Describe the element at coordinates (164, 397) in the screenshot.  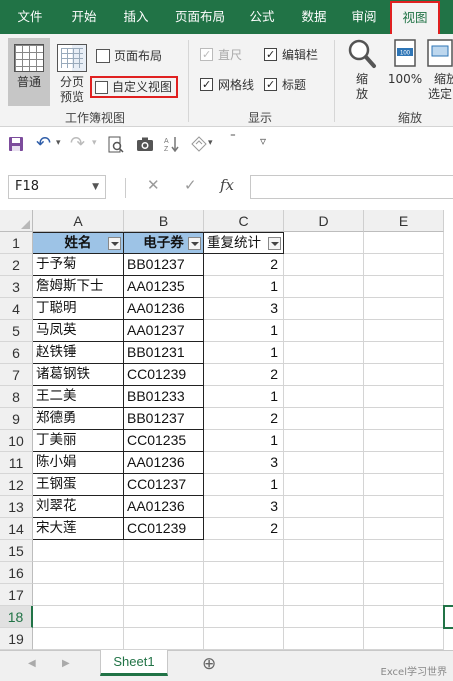
I see `table-cell-code: BB01233` at that location.